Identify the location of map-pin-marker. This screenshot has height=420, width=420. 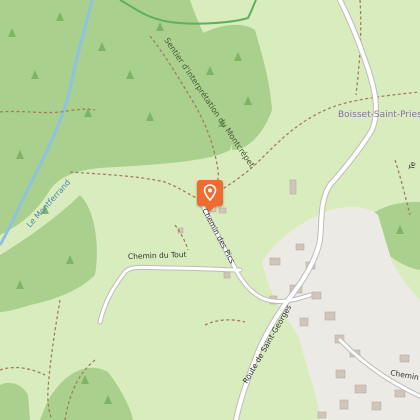
(210, 196).